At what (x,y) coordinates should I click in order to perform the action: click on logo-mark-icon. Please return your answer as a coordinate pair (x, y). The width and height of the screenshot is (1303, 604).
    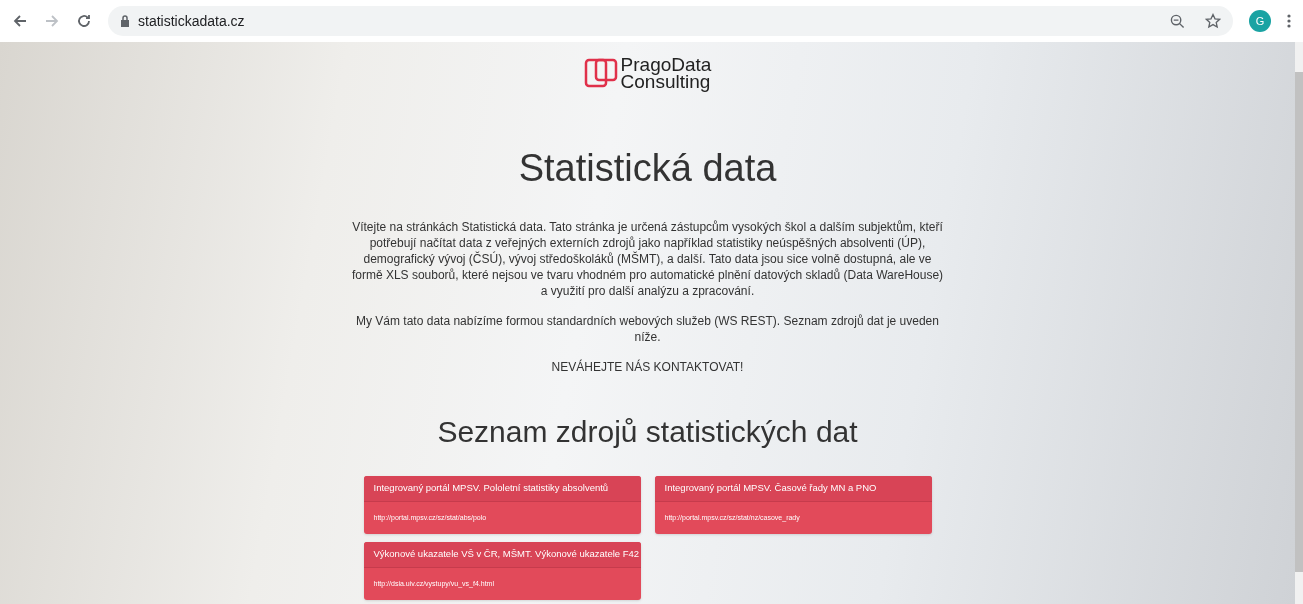
    Looking at the image, I should click on (600, 73).